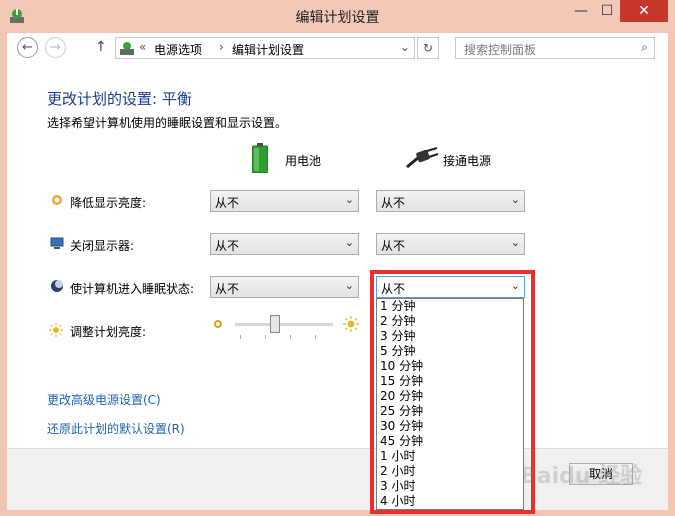  Describe the element at coordinates (450, 244) in the screenshot. I see `display-off-plugged-select: 从不 ⌄` at that location.